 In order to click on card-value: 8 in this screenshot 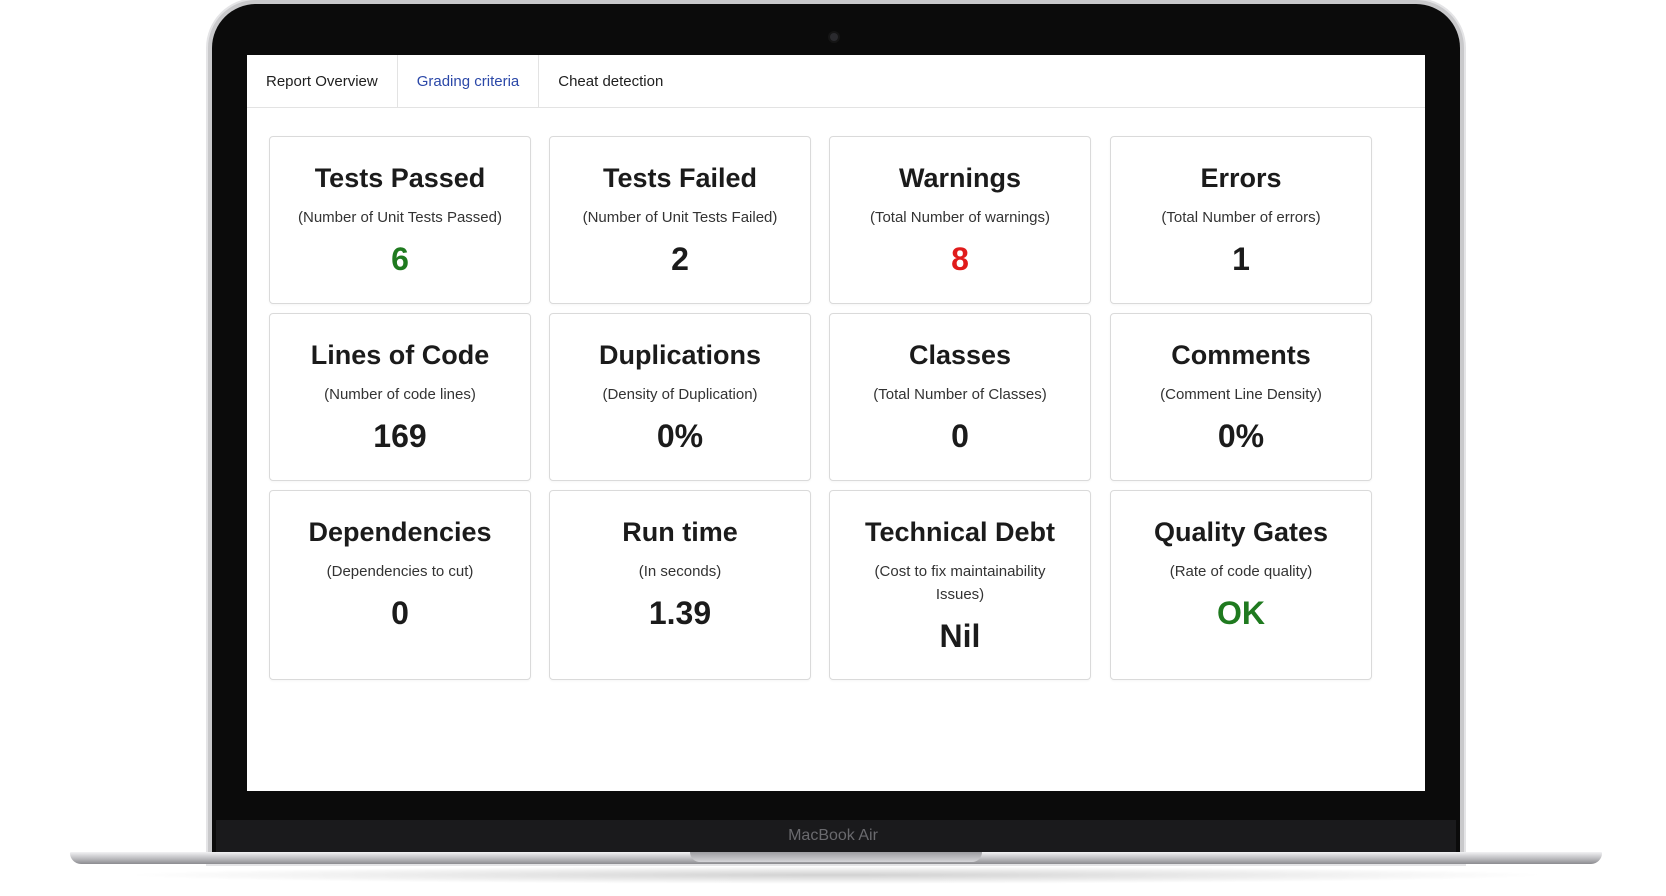, I will do `click(960, 259)`.